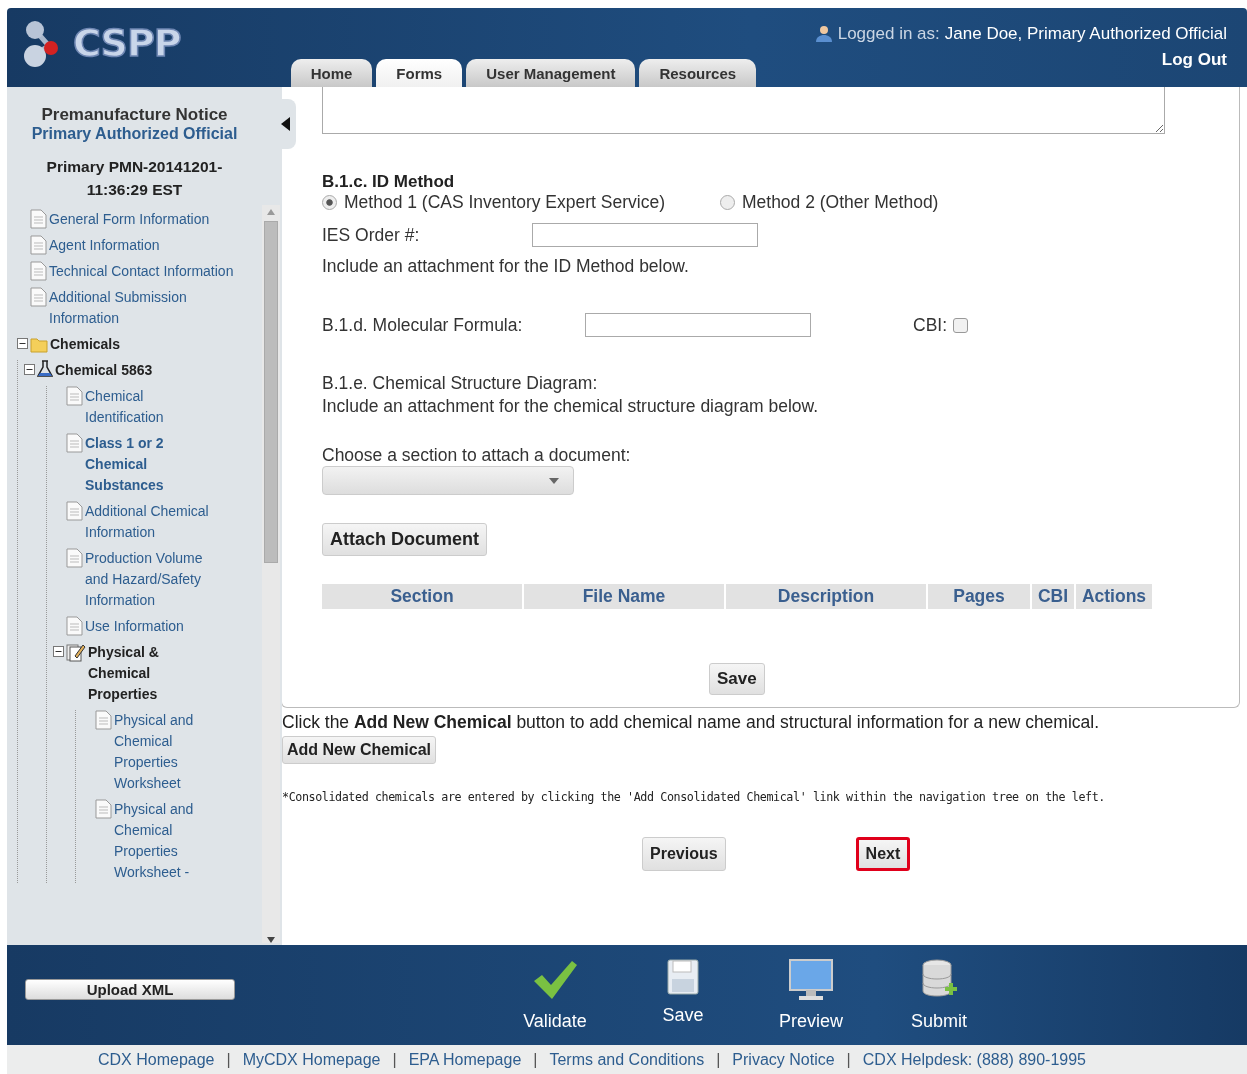 The height and width of the screenshot is (1074, 1247). What do you see at coordinates (85, 344) in the screenshot?
I see `tree-item: Chemicals` at bounding box center [85, 344].